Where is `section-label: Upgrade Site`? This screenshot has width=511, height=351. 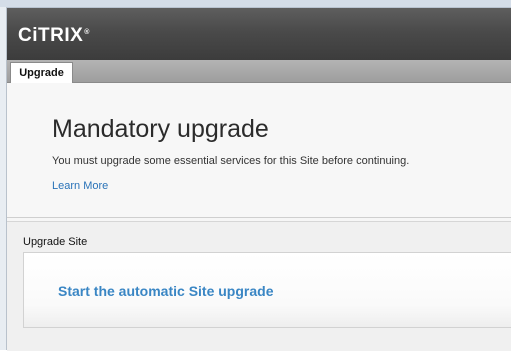 section-label: Upgrade Site is located at coordinates (55, 242).